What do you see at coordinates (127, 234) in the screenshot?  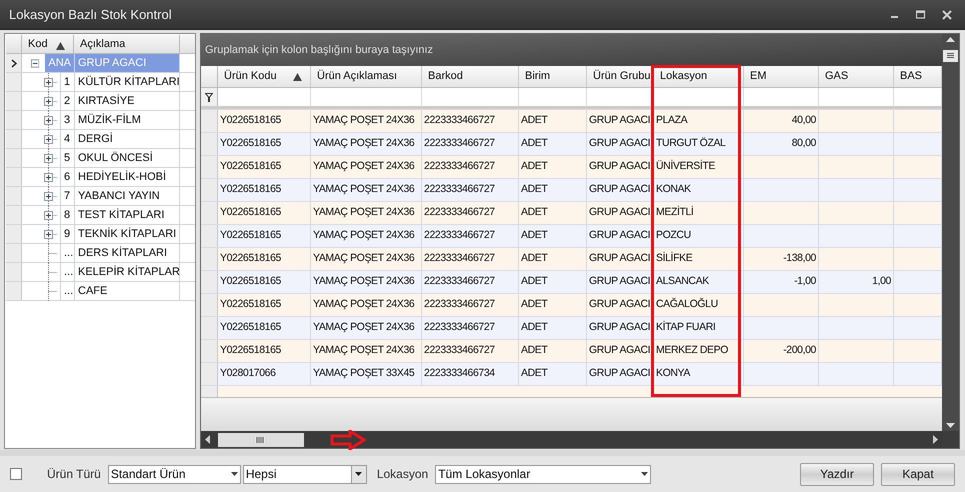 I see `tree-label: TEKNİK KİTAPLARI` at bounding box center [127, 234].